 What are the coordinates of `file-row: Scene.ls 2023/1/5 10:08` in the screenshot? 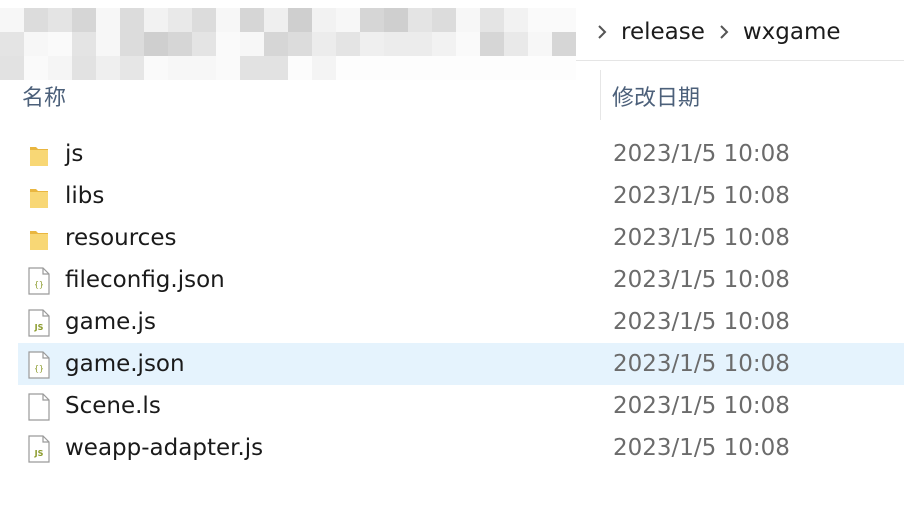 It's located at (461, 406).